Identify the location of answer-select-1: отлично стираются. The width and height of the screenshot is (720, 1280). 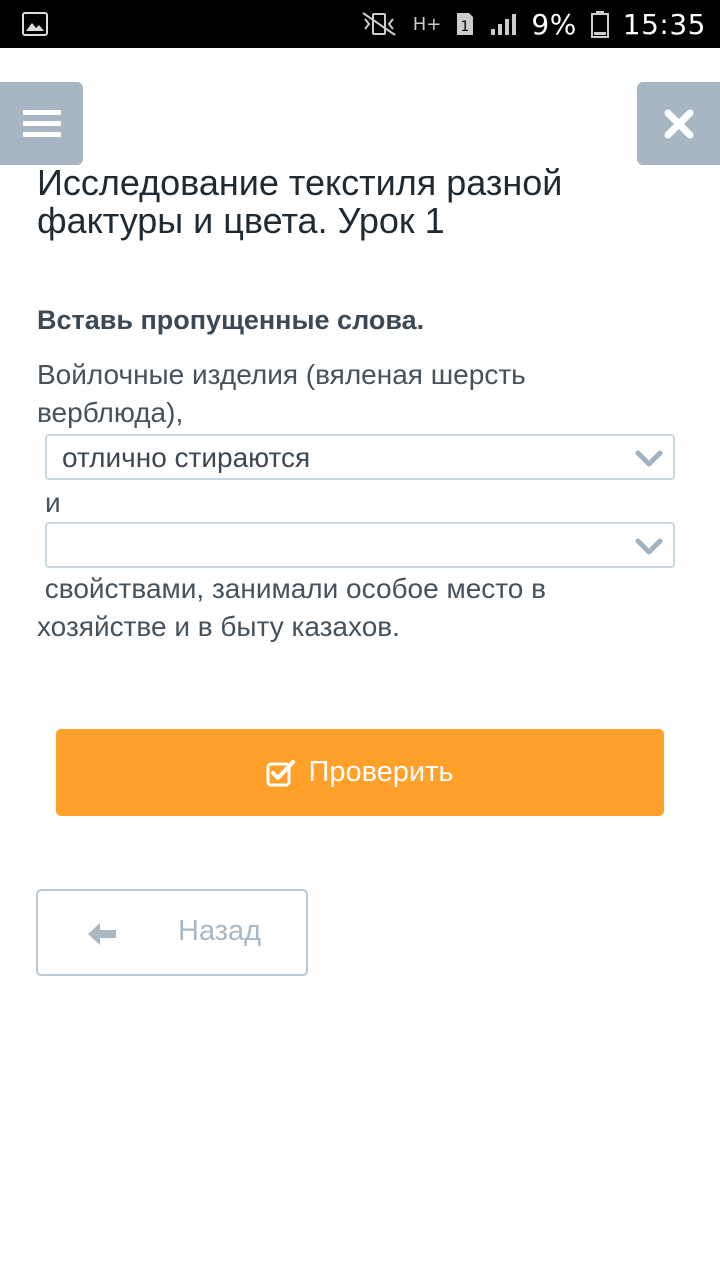
(360, 457).